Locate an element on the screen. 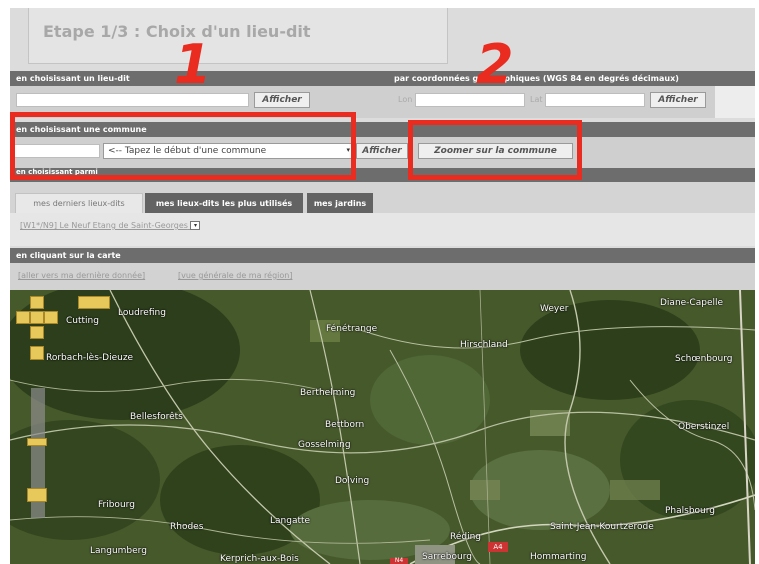 The image size is (759, 564). map-place-label: Réding is located at coordinates (466, 537).